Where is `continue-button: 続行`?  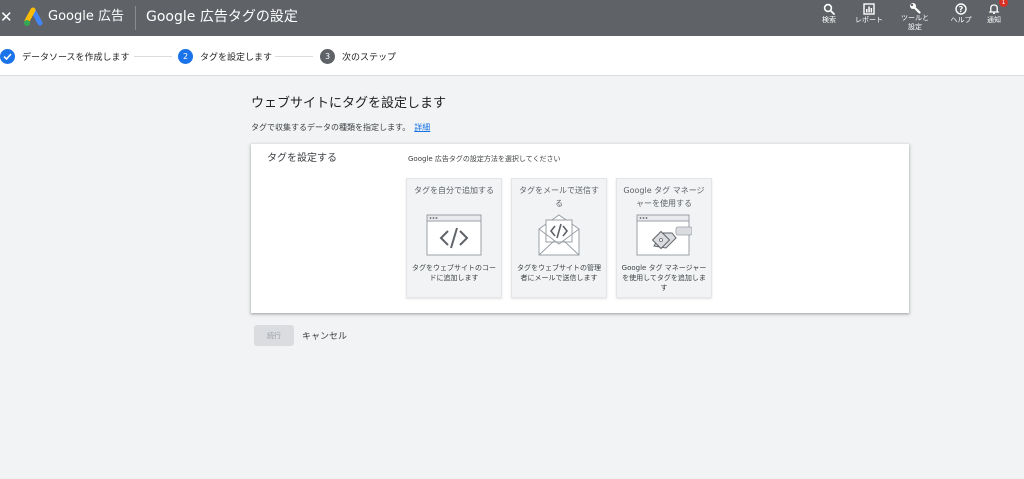 continue-button: 続行 is located at coordinates (274, 335).